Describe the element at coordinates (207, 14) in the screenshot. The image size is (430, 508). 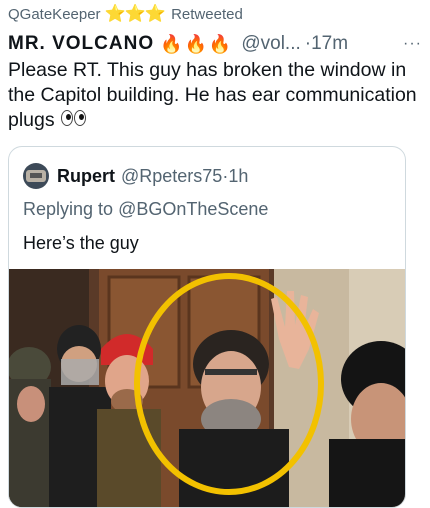
I see `retweeted-label: Retweeted` at that location.